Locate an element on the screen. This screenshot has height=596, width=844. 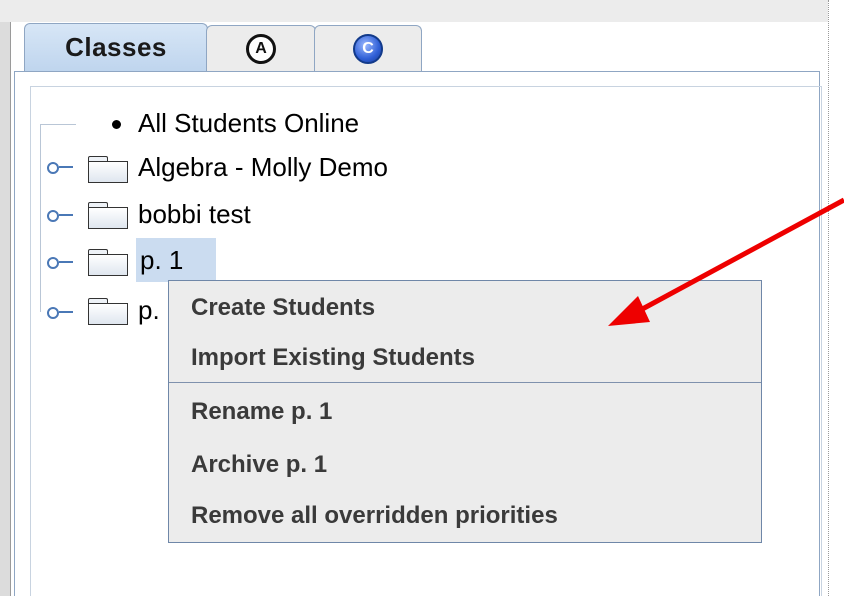
annotation-arrow is located at coordinates (726, 261).